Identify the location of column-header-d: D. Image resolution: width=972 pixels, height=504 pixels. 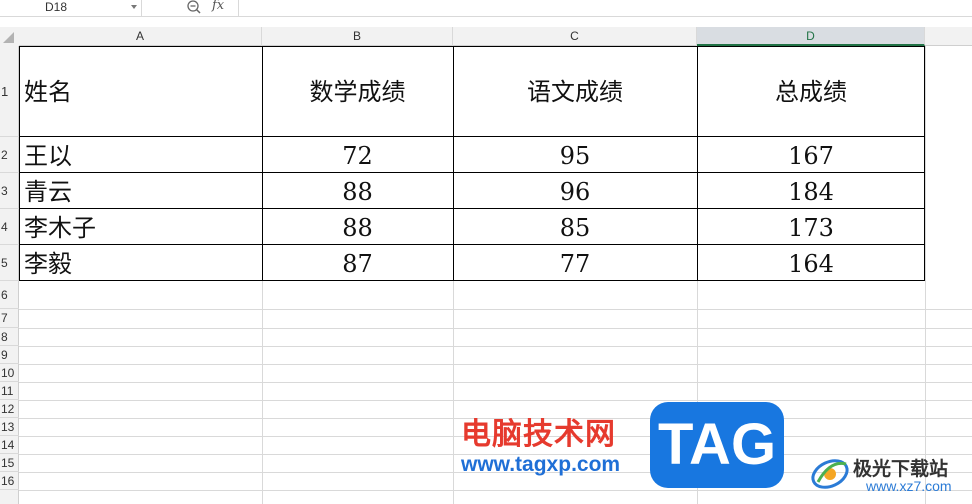
(811, 36).